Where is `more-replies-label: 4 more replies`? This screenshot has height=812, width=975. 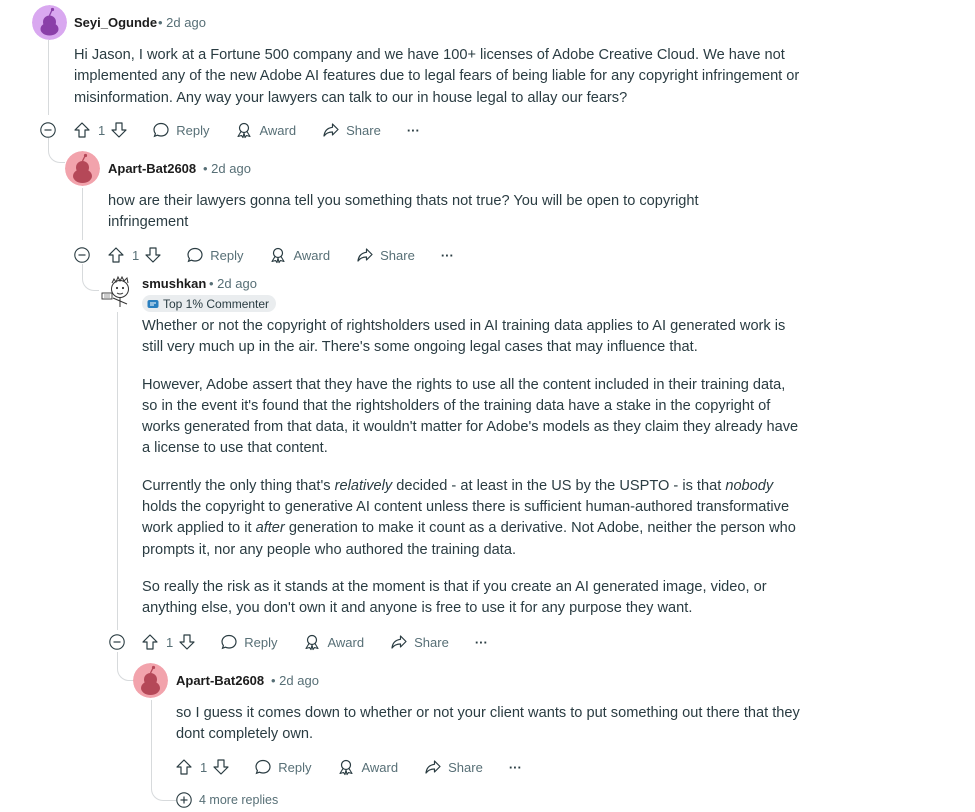
more-replies-label: 4 more replies is located at coordinates (239, 800).